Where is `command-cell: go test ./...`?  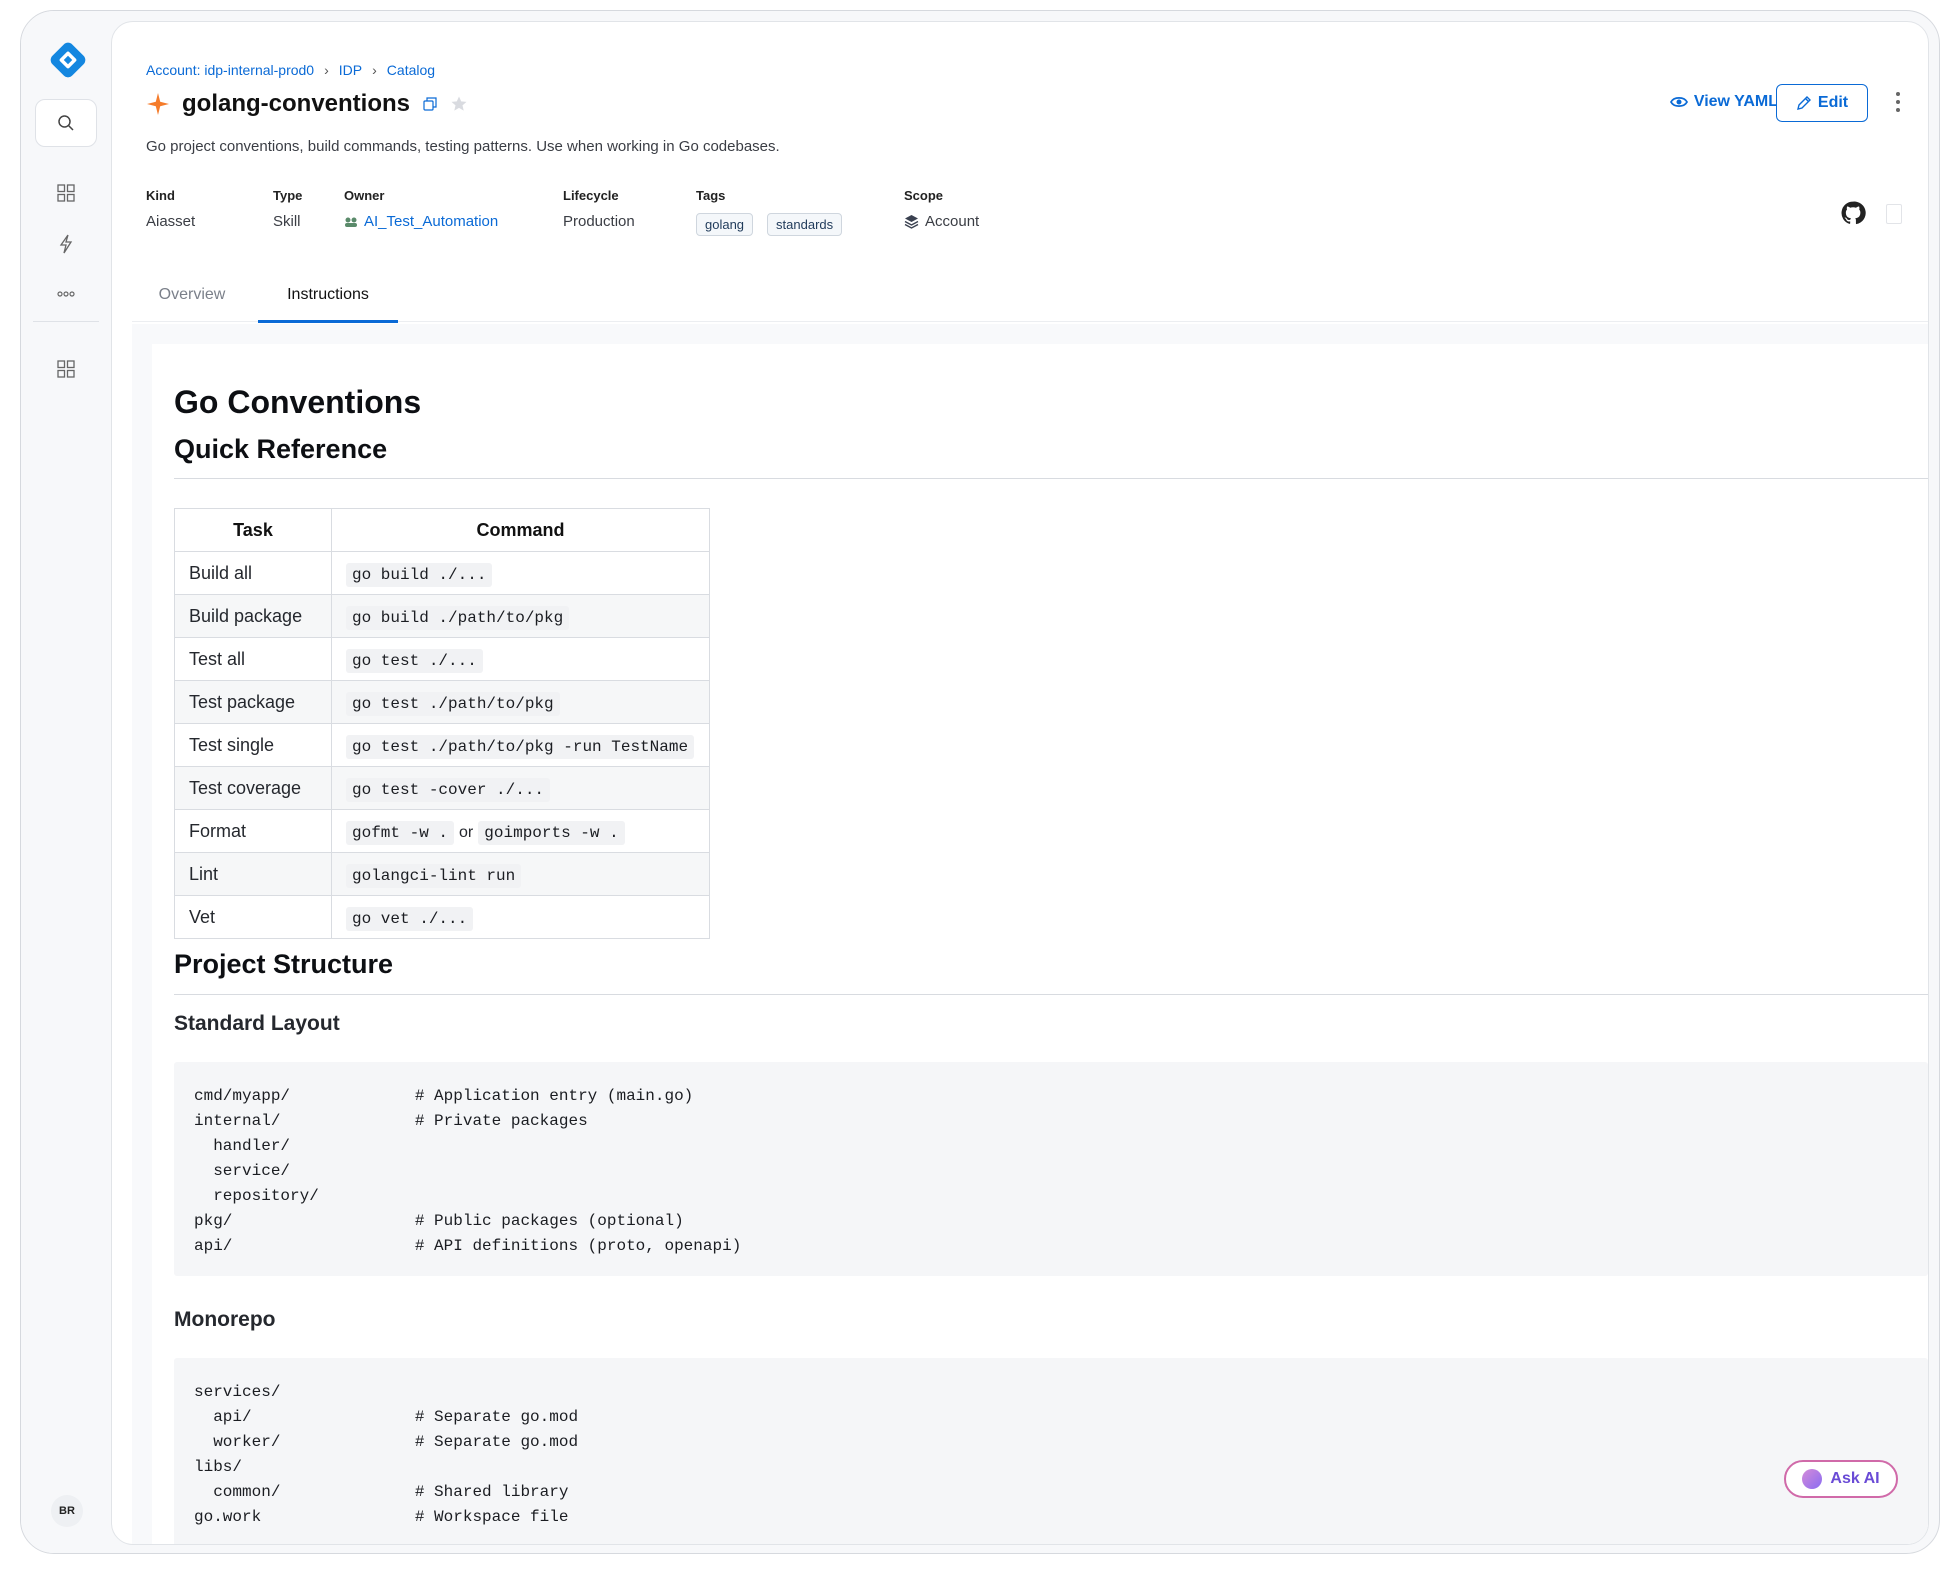
command-cell: go test ./... is located at coordinates (520, 659).